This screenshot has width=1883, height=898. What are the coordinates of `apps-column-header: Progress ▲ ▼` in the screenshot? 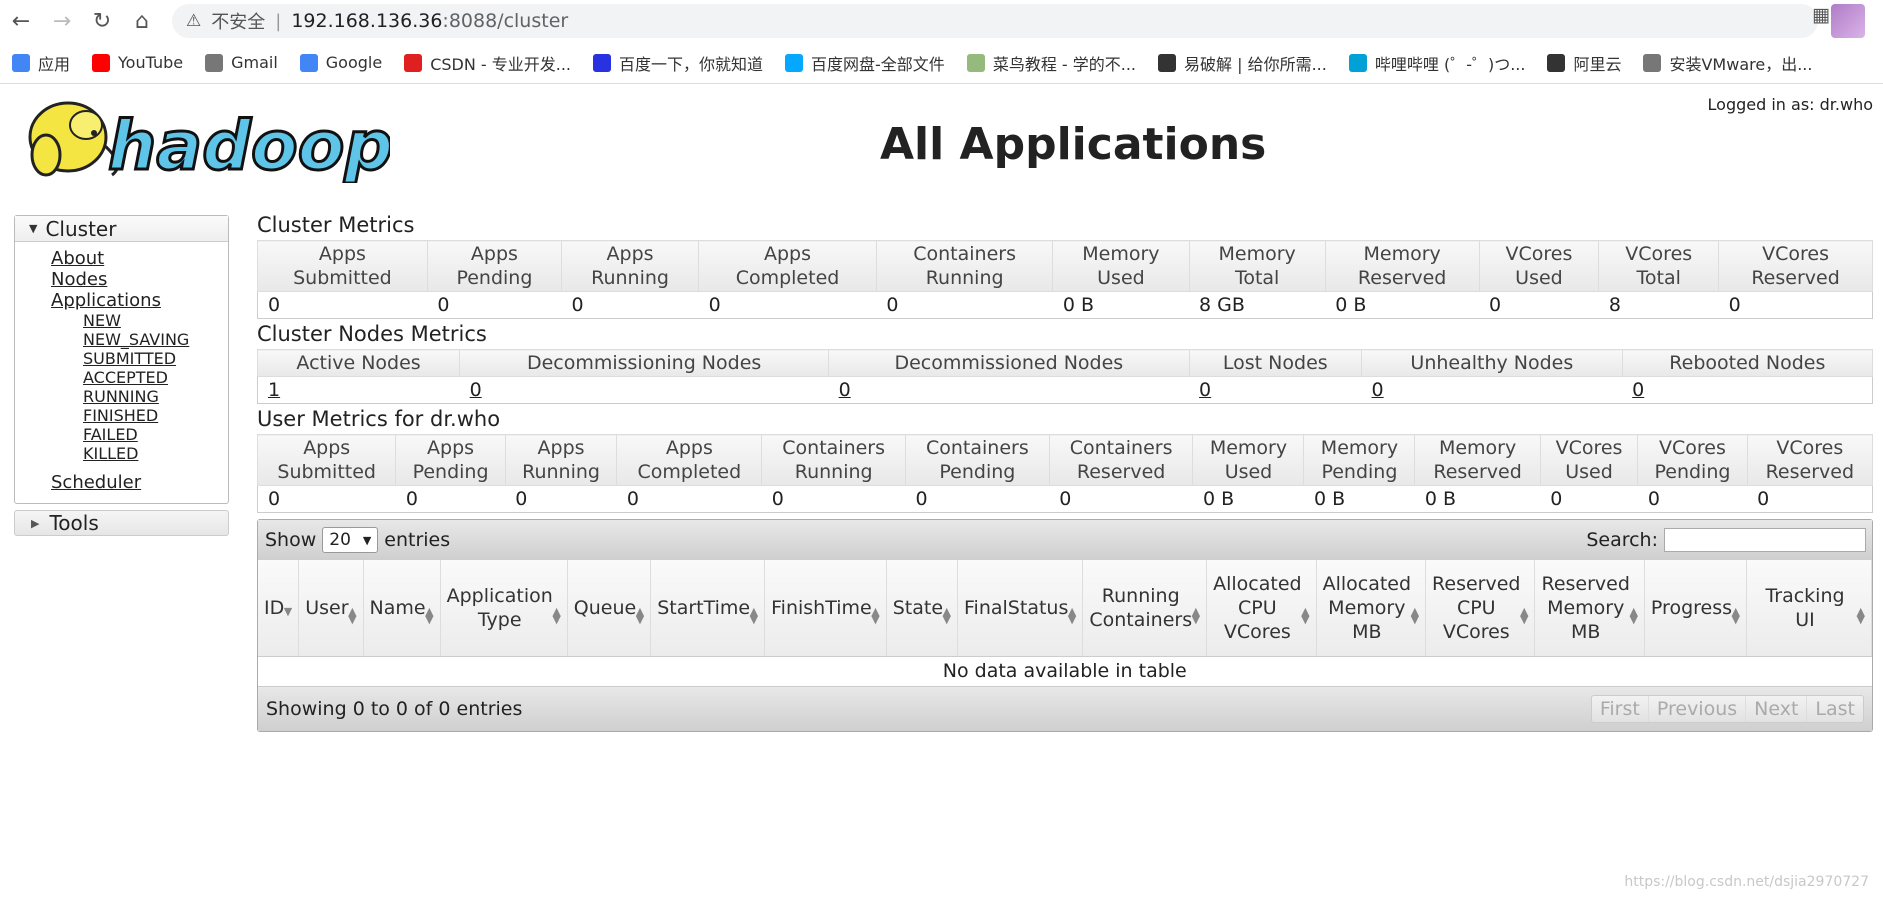 It's located at (1696, 608).